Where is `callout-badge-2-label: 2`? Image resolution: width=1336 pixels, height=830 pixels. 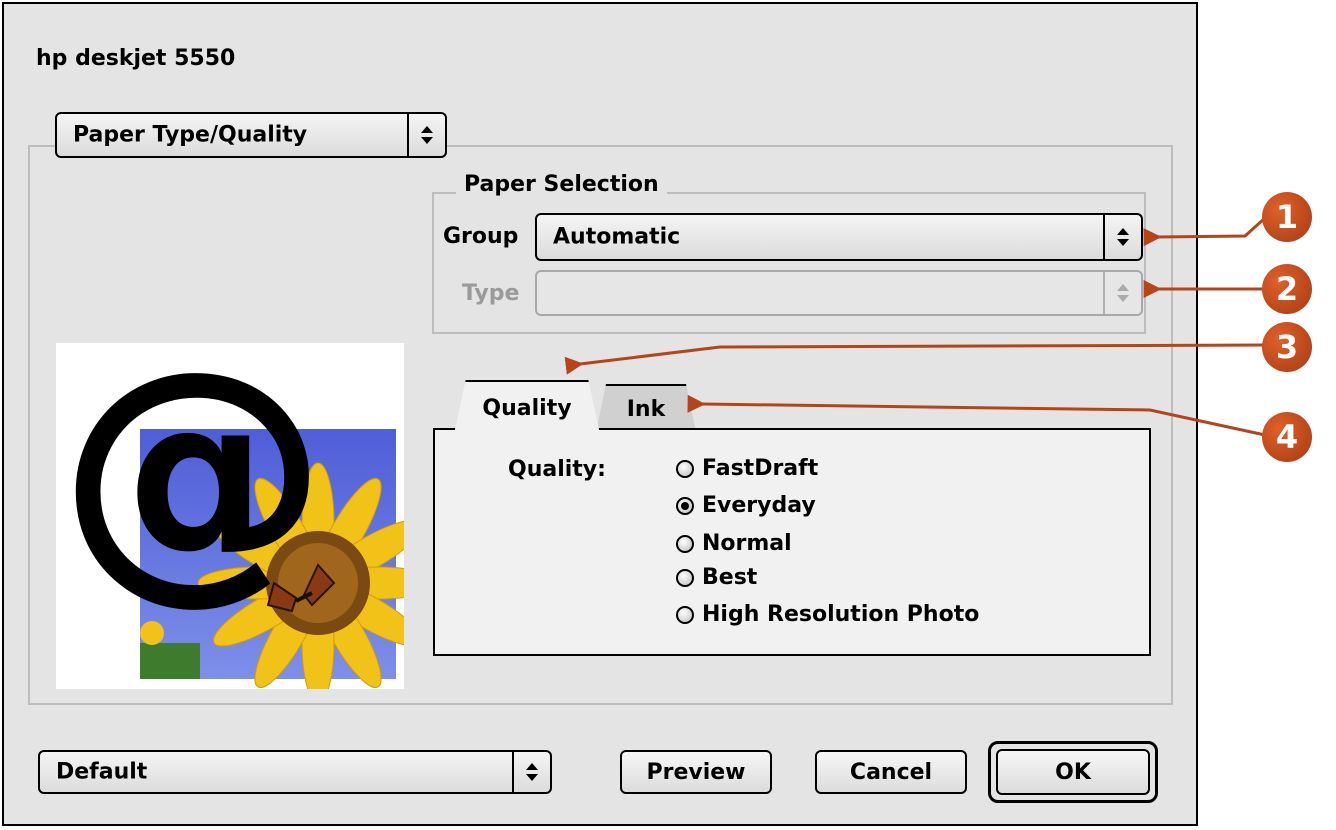
callout-badge-2-label: 2 is located at coordinates (1287, 289).